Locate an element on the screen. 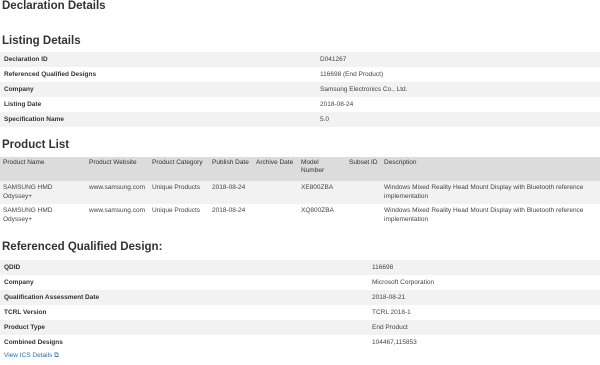 The width and height of the screenshot is (600, 365). referenced-design-heading: Referenced Qualified Design: is located at coordinates (82, 247).